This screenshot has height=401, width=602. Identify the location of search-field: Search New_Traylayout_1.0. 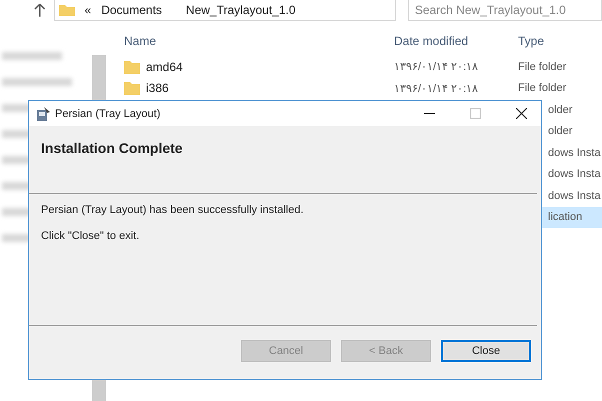
(505, 10).